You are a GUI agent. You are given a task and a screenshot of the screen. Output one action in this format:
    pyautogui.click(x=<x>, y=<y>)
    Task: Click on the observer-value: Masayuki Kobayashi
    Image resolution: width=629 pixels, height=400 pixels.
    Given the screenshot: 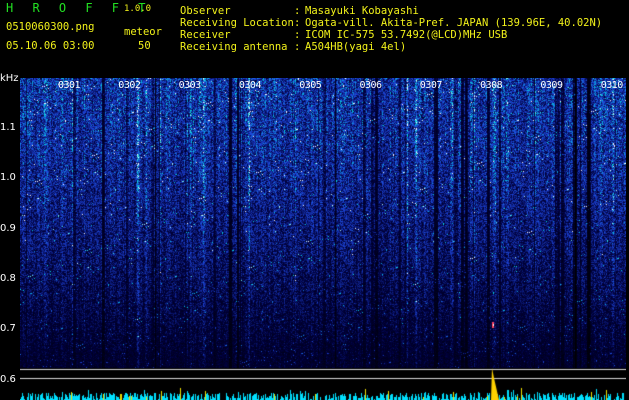 What is the action you would take?
    pyautogui.click(x=362, y=11)
    